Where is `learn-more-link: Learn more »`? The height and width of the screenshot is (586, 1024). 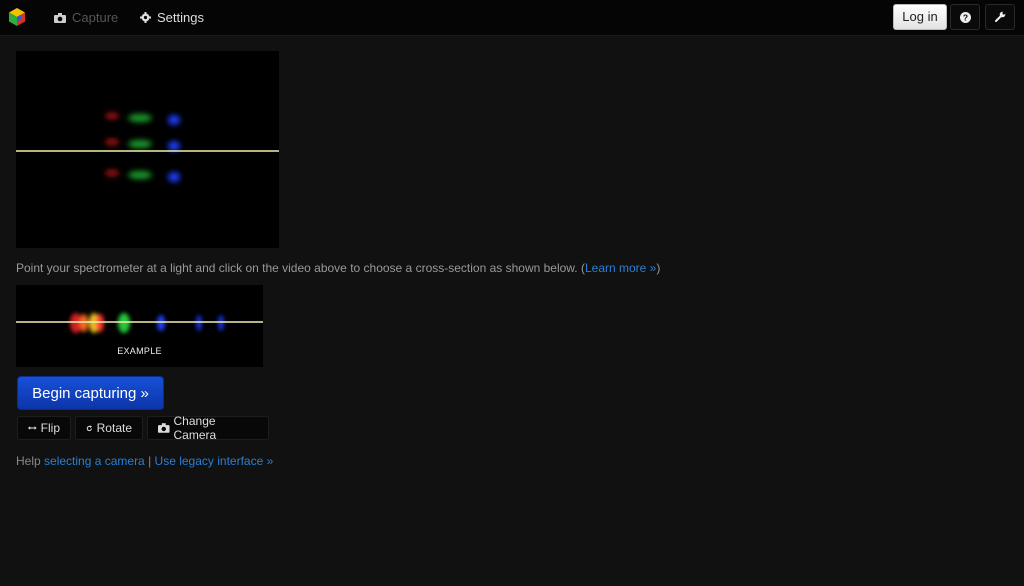 learn-more-link: Learn more » is located at coordinates (620, 268).